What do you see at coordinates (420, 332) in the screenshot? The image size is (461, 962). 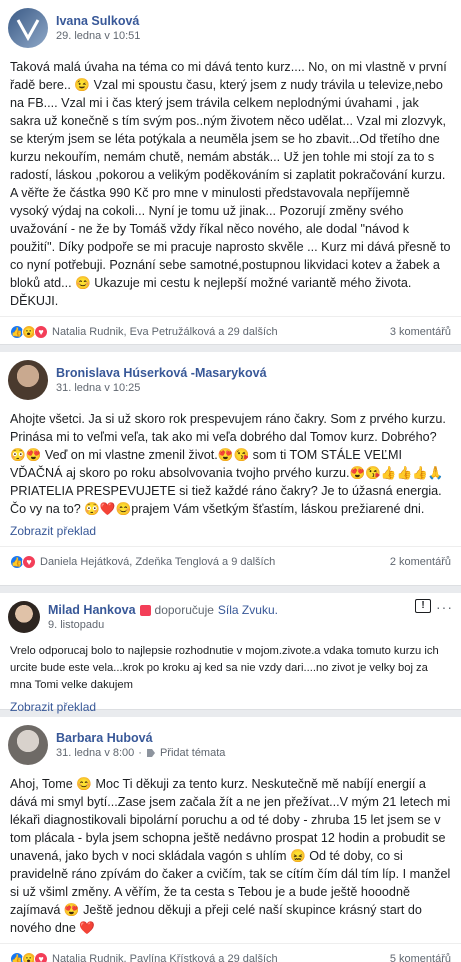 I see `comments-count: 3 komentářů` at bounding box center [420, 332].